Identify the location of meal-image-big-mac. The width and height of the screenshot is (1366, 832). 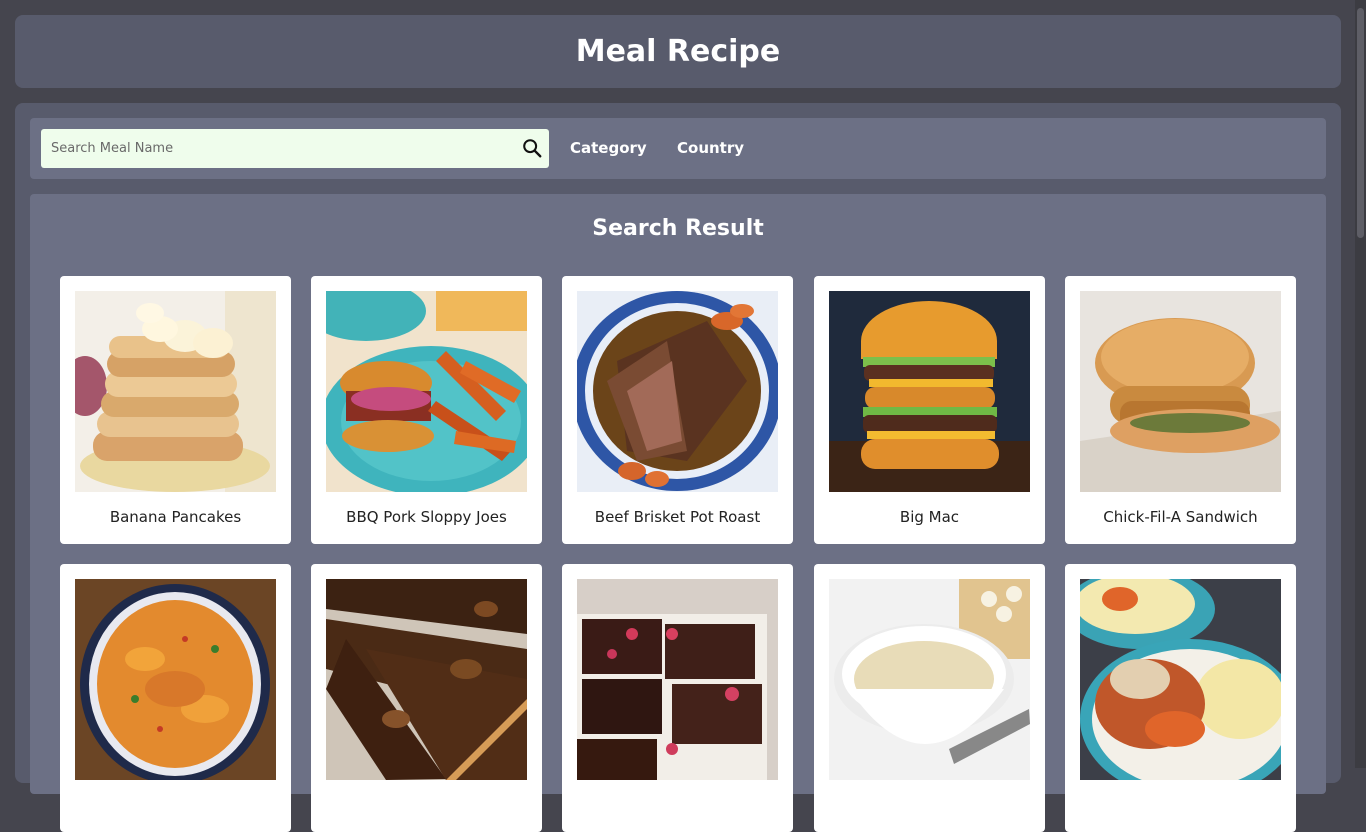
(929, 391).